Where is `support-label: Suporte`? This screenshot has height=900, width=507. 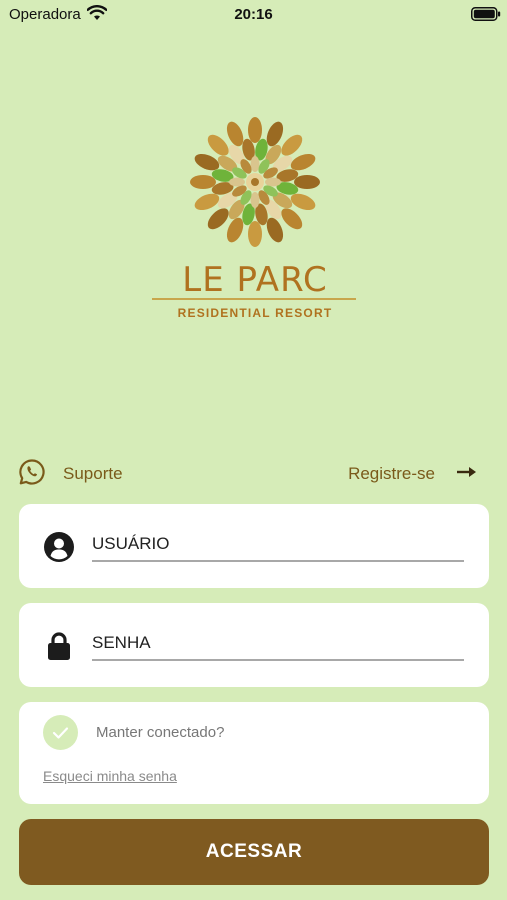 support-label: Suporte is located at coordinates (93, 473).